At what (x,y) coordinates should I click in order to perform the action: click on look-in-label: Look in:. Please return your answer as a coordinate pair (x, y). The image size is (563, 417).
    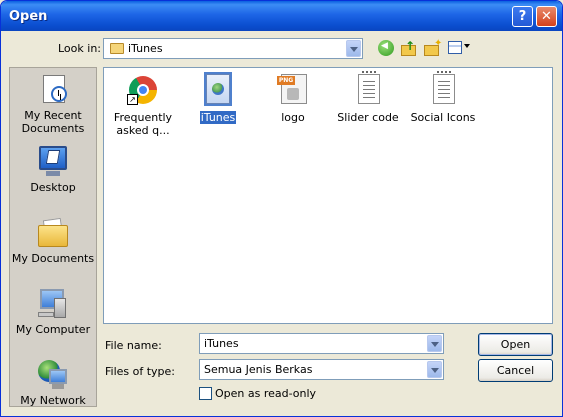
    Looking at the image, I should click on (79, 48).